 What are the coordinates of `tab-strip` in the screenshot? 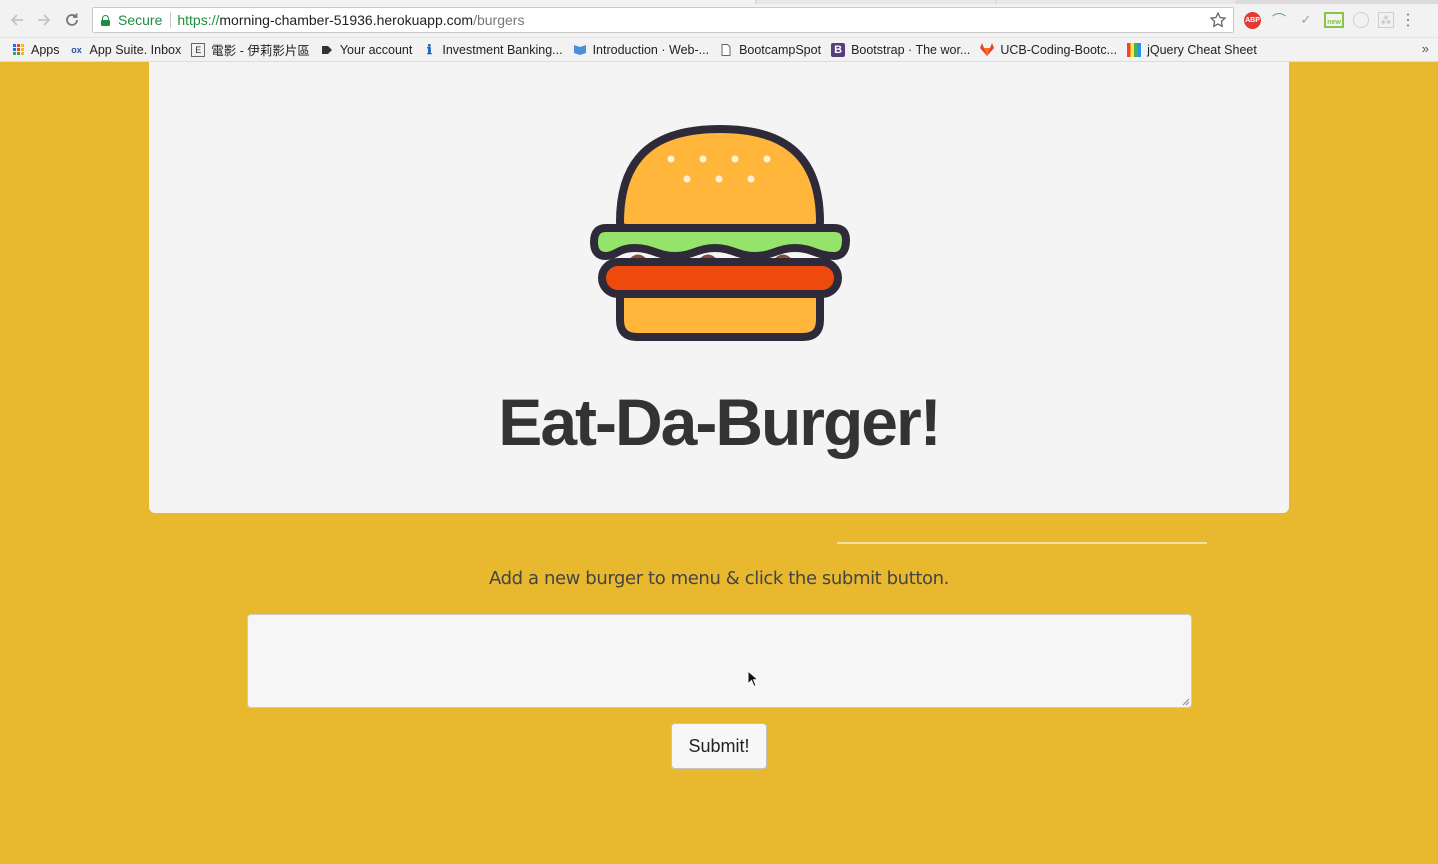 It's located at (719, 2).